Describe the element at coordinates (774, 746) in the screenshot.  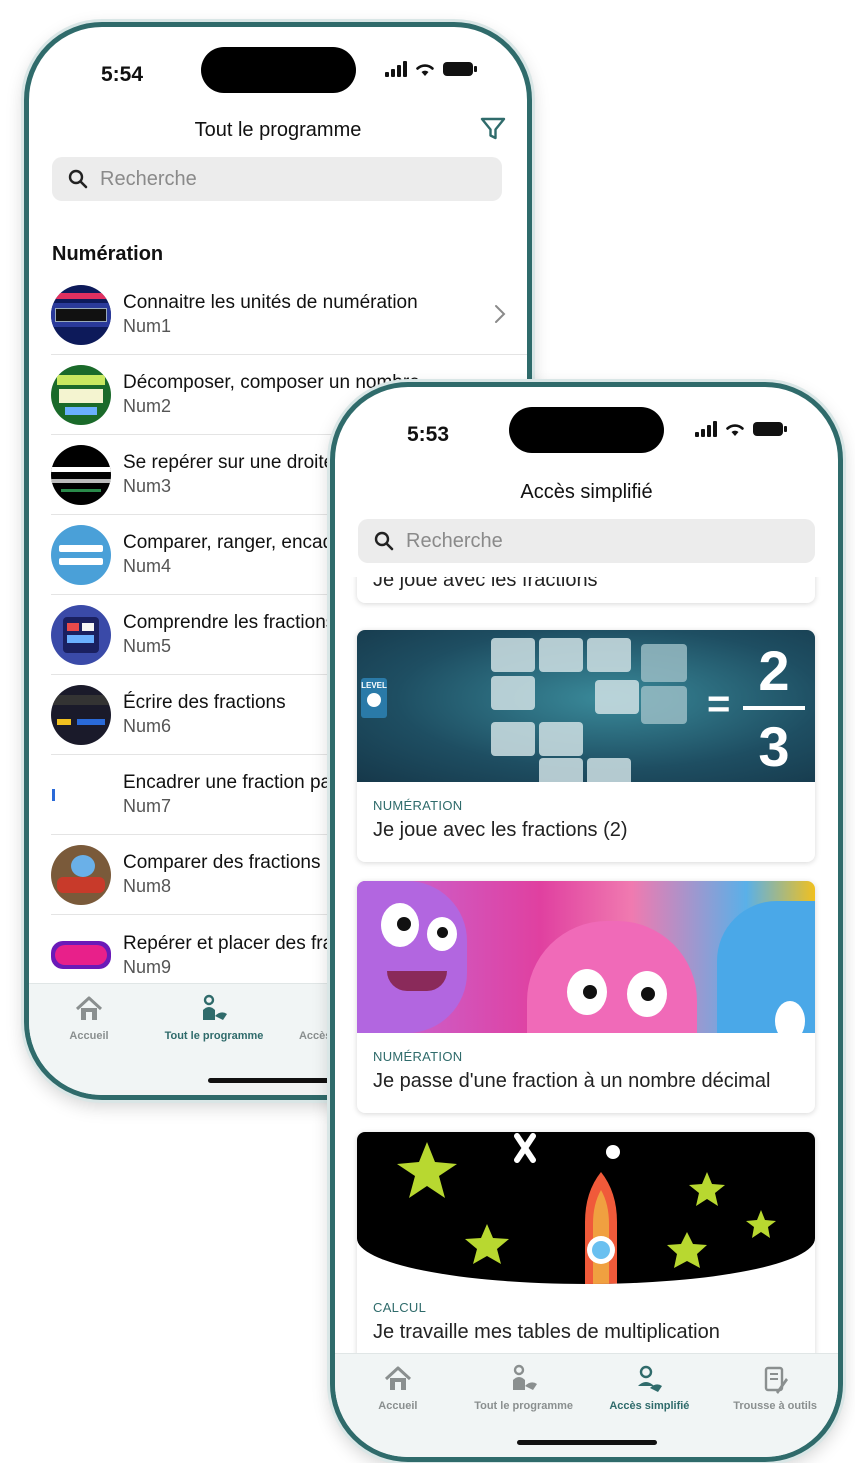
I see `fraction-denominator: 3` at that location.